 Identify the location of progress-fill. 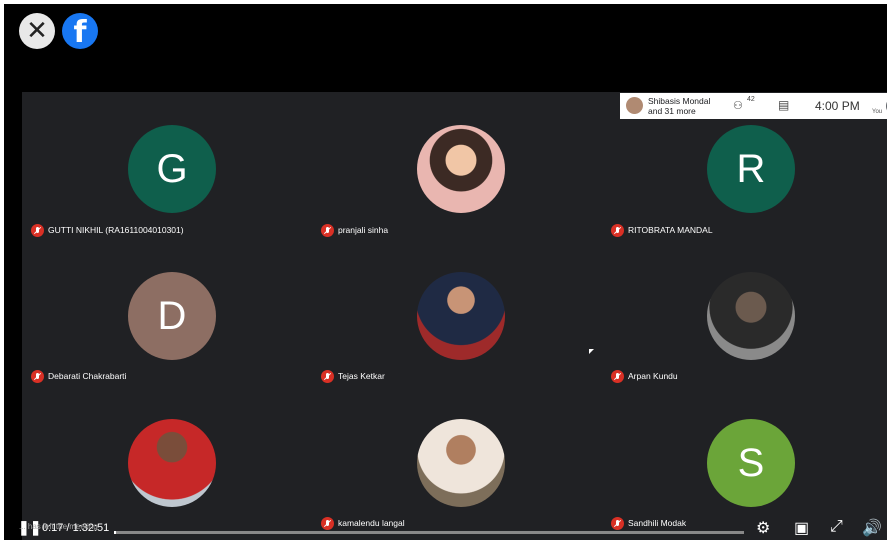
(115, 532).